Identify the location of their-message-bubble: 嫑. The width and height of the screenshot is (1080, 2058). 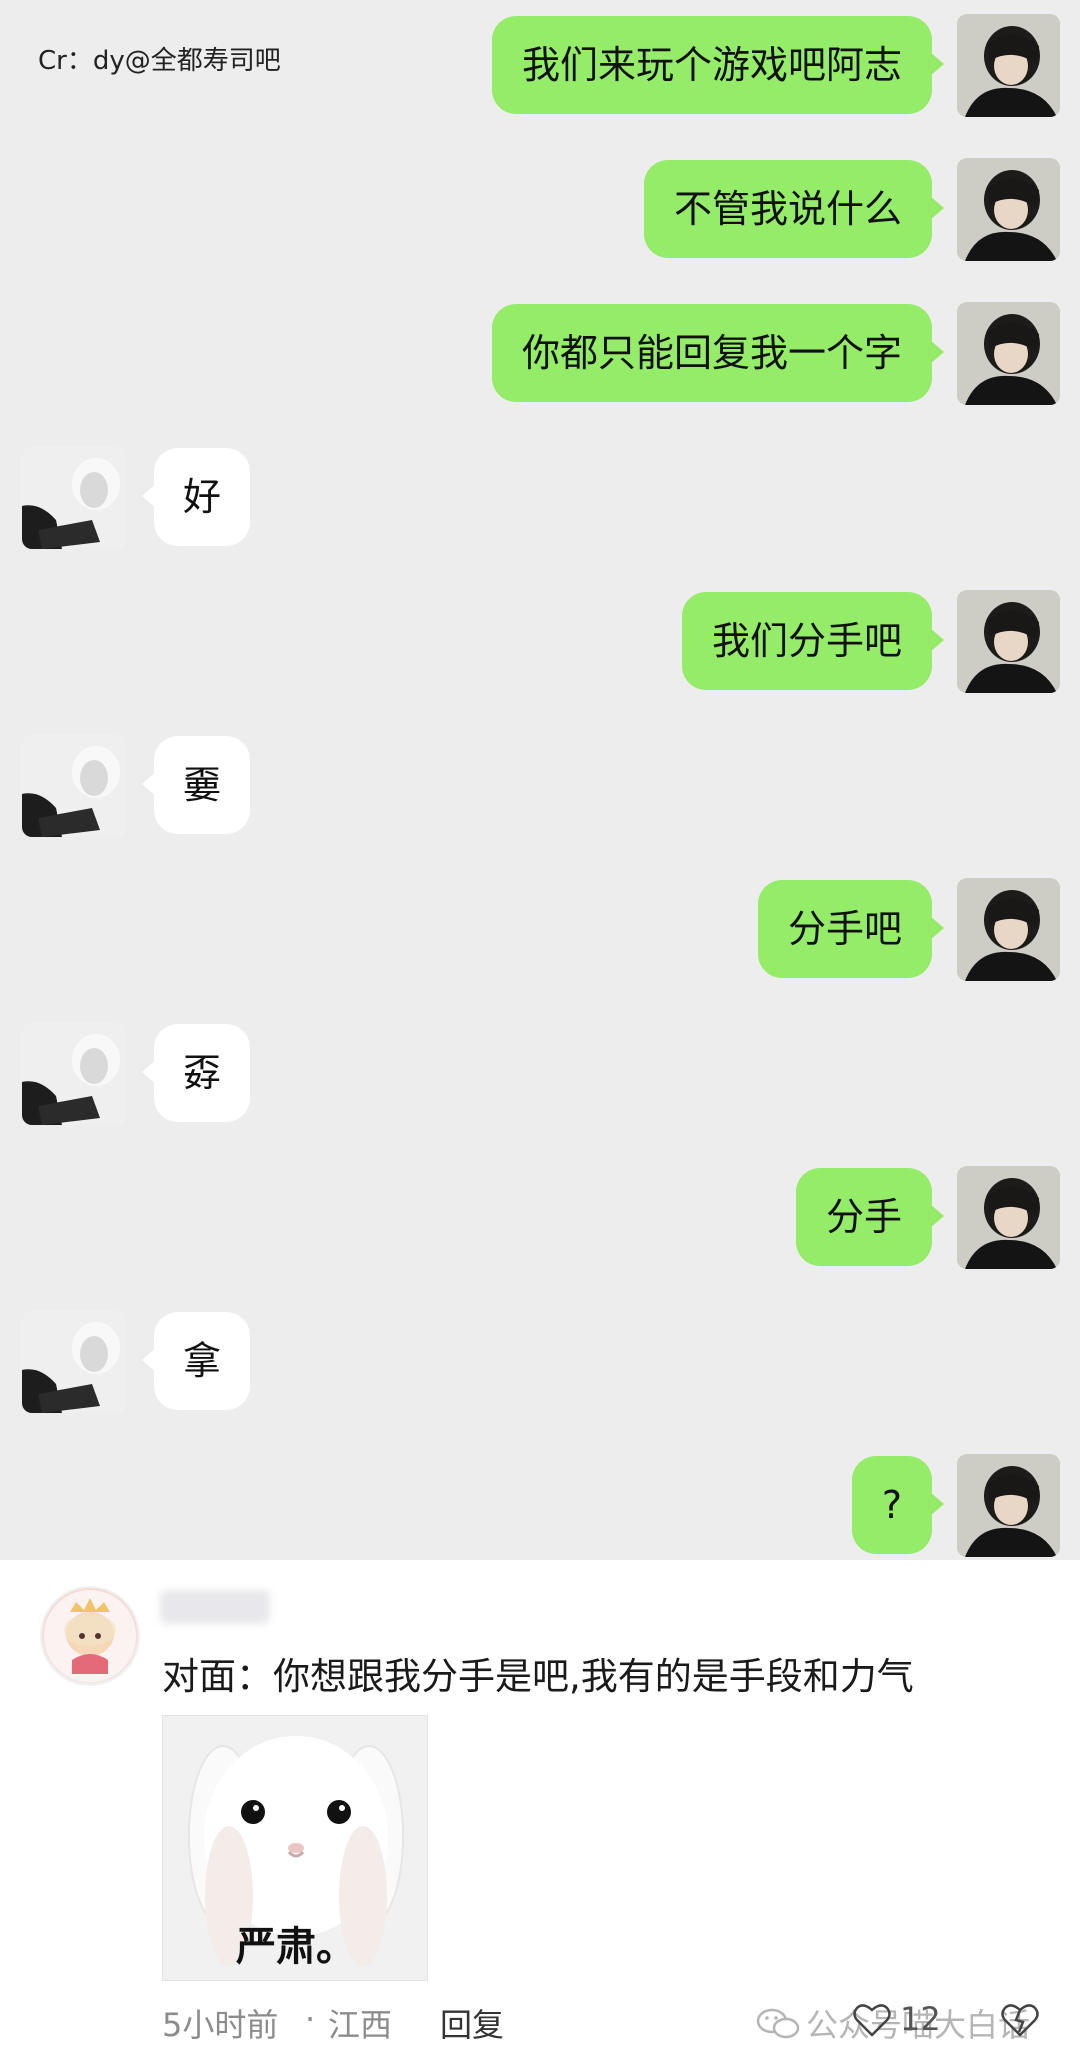
(196, 785).